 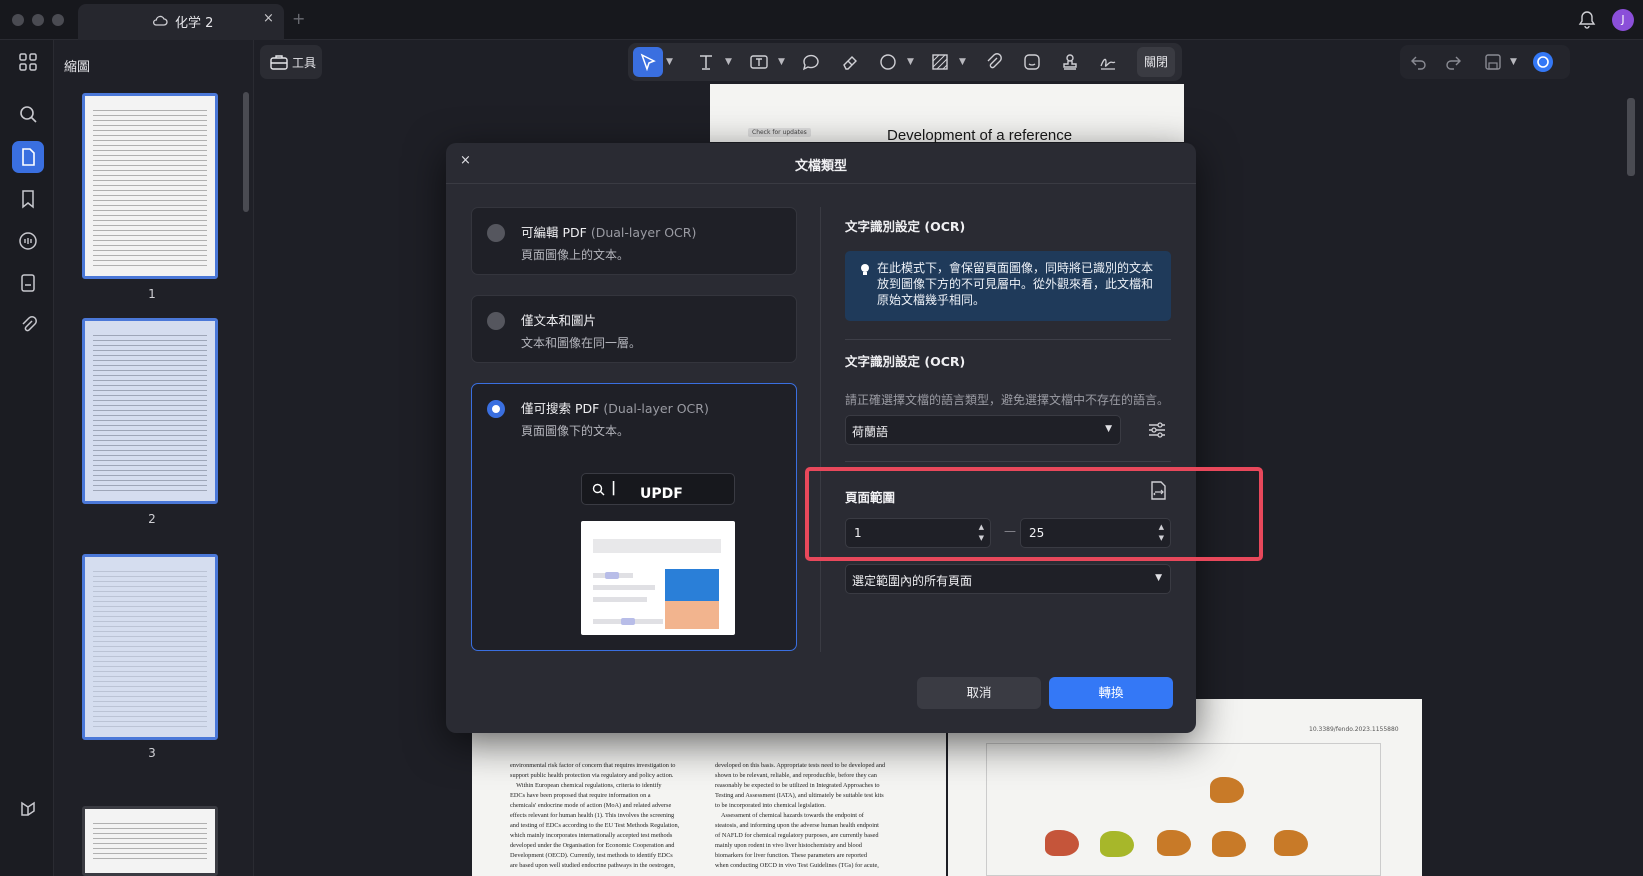 I want to click on textbox-icon, so click(x=759, y=62).